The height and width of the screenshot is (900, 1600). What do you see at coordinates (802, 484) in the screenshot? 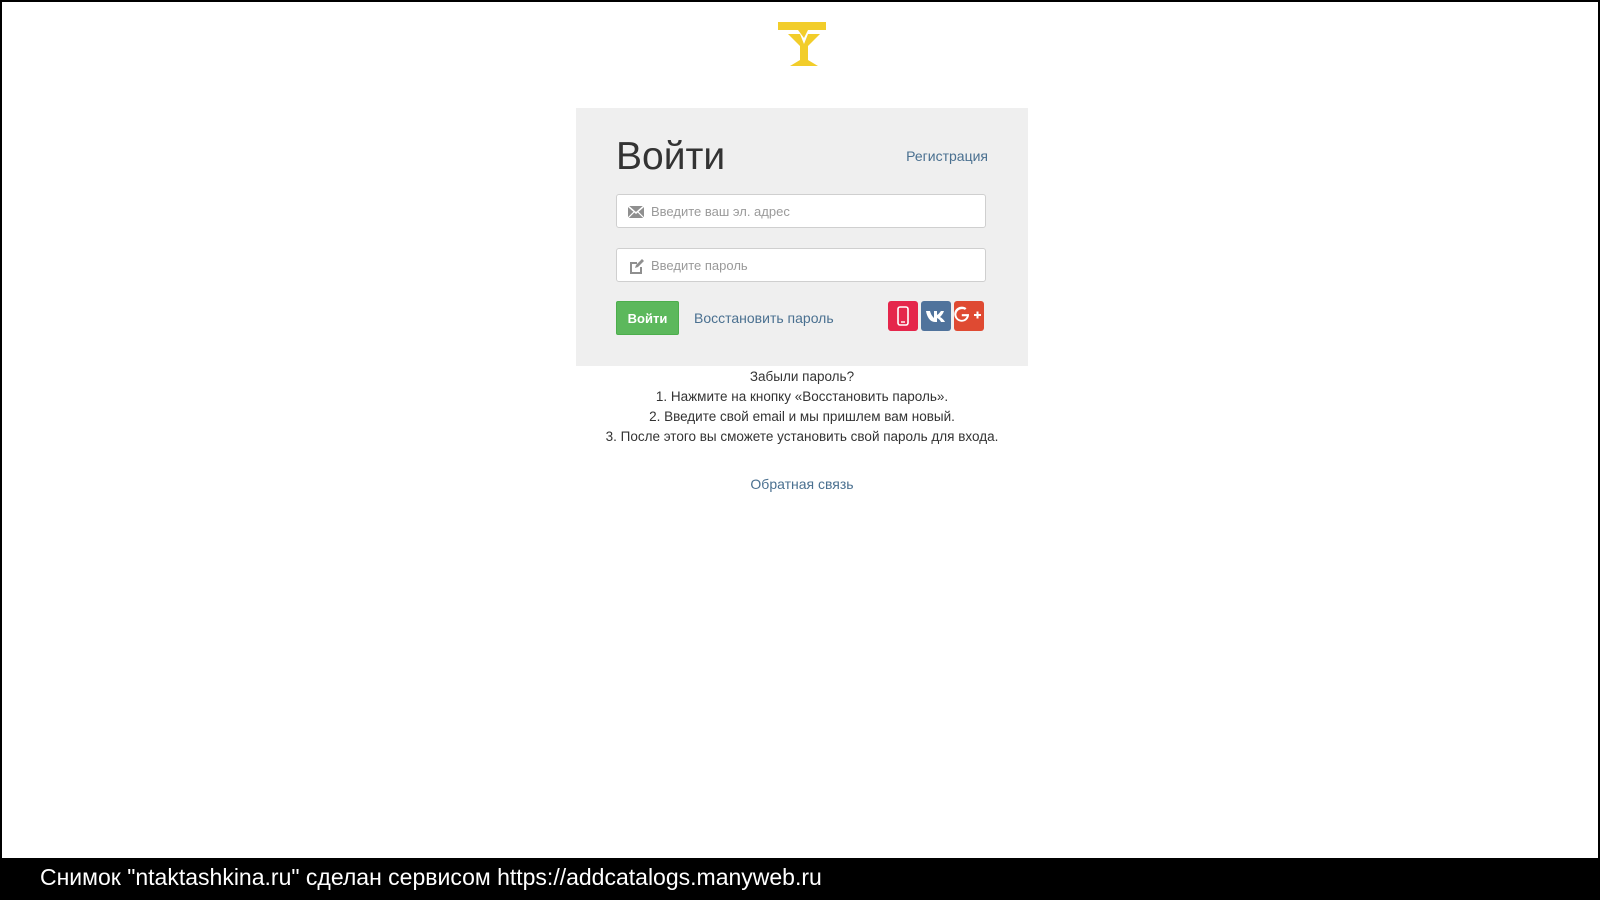
I see `feedback-link: Обратная связь` at bounding box center [802, 484].